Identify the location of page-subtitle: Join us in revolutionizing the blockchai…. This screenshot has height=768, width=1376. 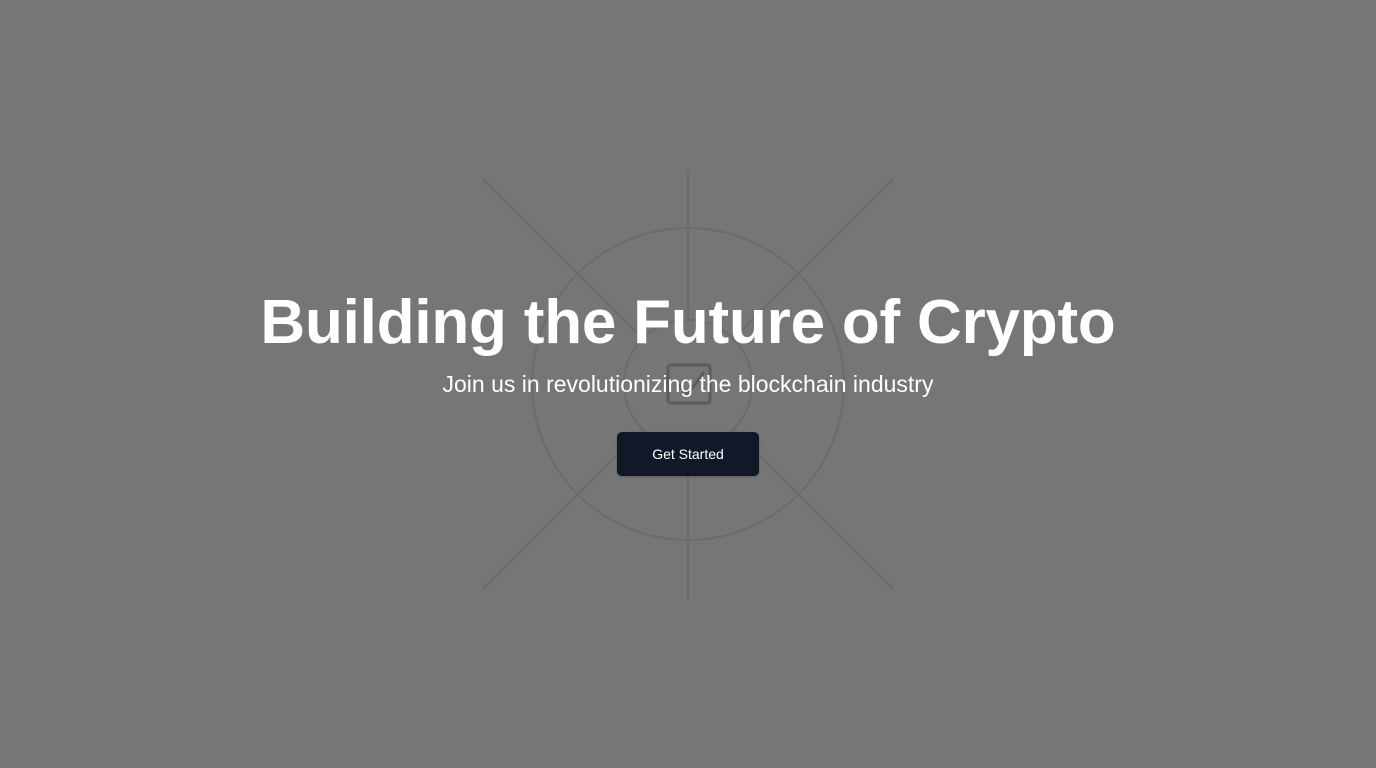
(688, 384).